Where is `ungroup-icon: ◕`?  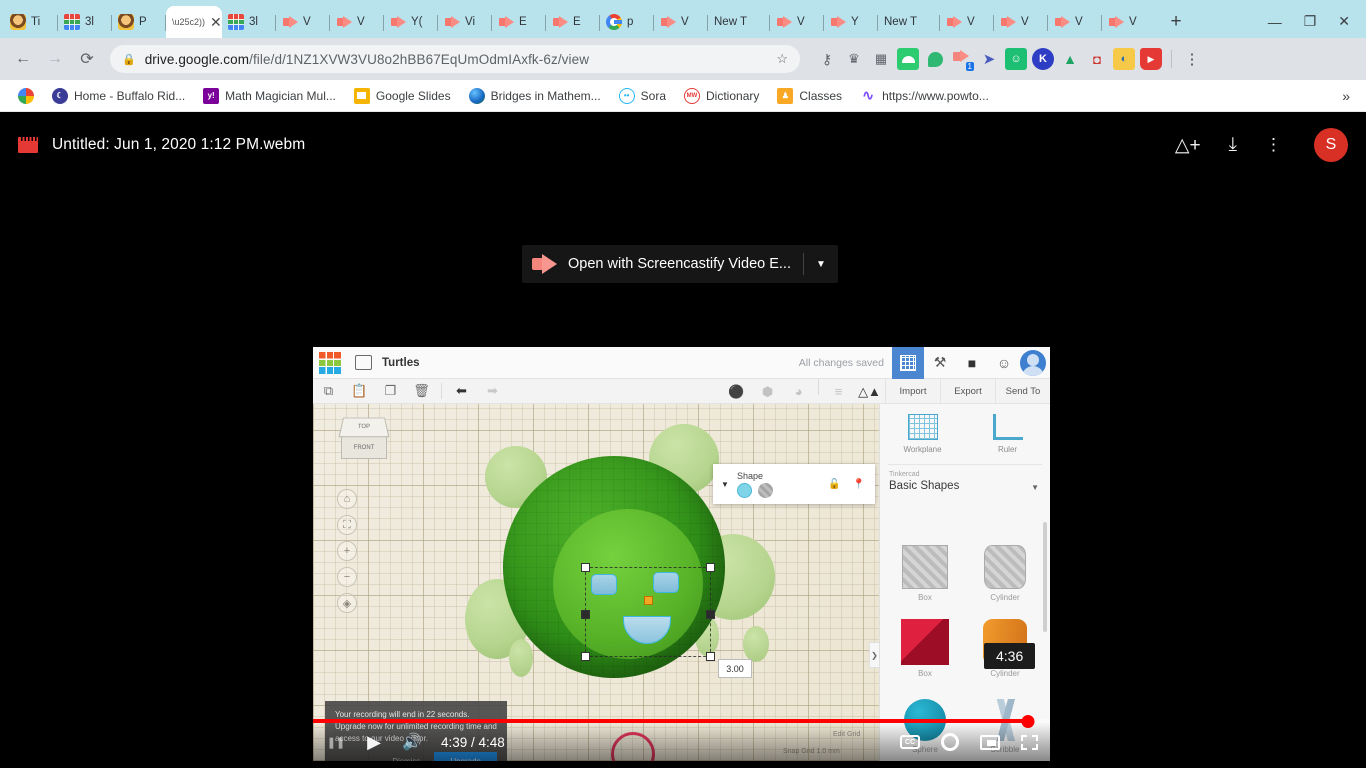 ungroup-icon: ◕ is located at coordinates (798, 391).